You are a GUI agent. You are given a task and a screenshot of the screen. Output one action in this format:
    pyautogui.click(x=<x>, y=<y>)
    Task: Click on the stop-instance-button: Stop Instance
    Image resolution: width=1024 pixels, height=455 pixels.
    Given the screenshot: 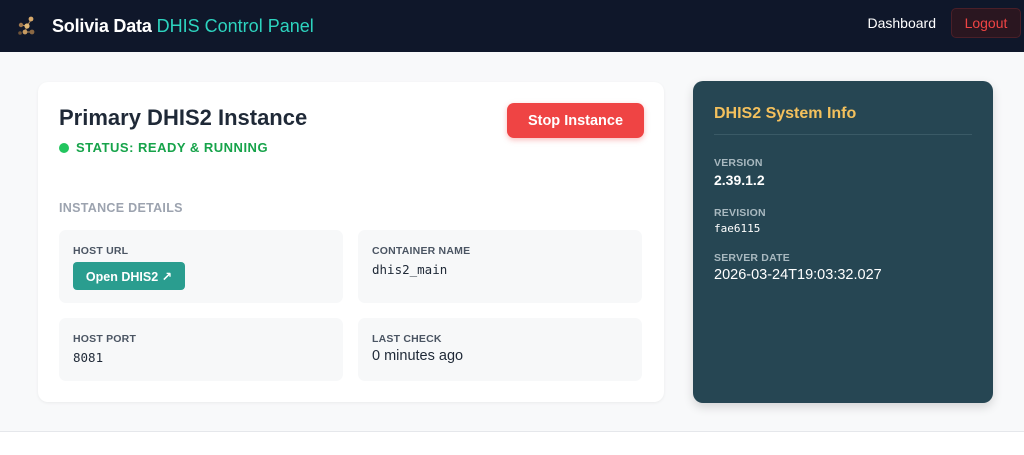 What is the action you would take?
    pyautogui.click(x=575, y=120)
    